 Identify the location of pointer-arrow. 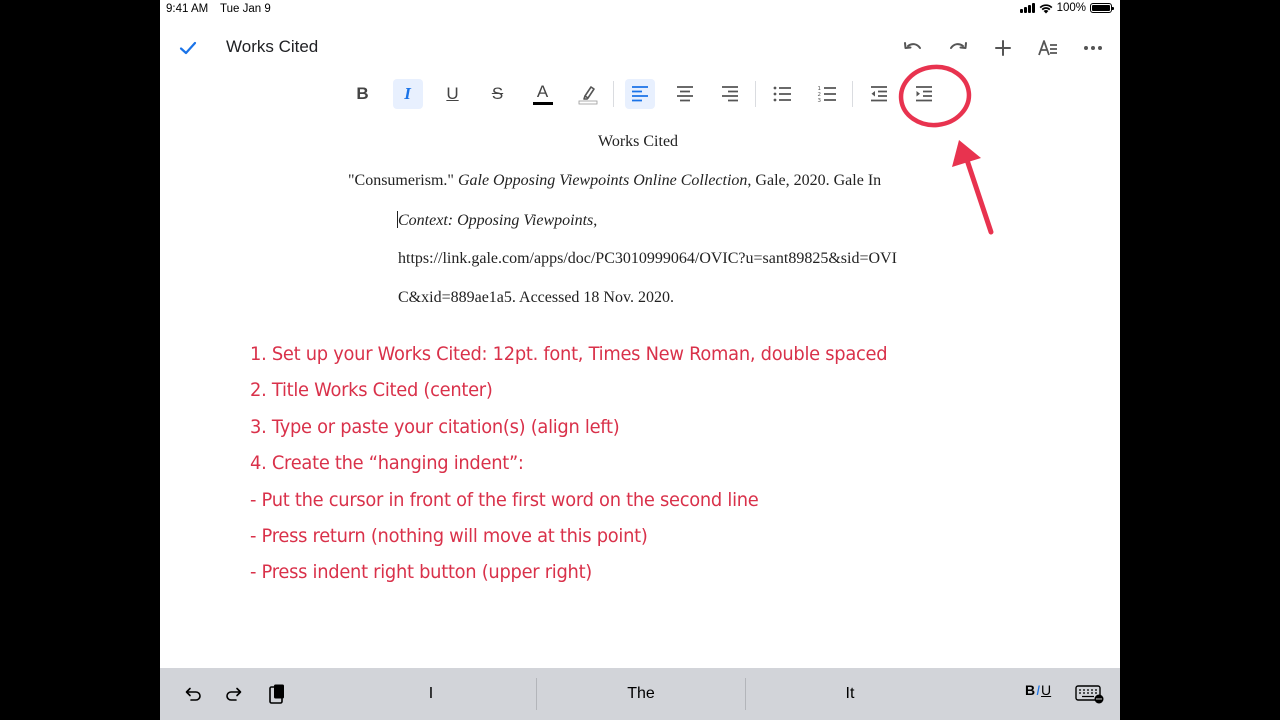
(977, 190).